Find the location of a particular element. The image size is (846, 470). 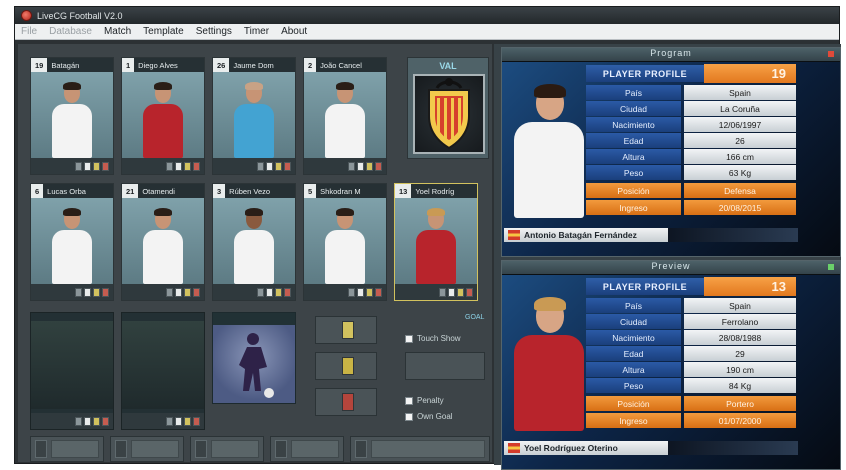

player-card-selected: 13 Yoel Rodríg is located at coordinates (436, 242).